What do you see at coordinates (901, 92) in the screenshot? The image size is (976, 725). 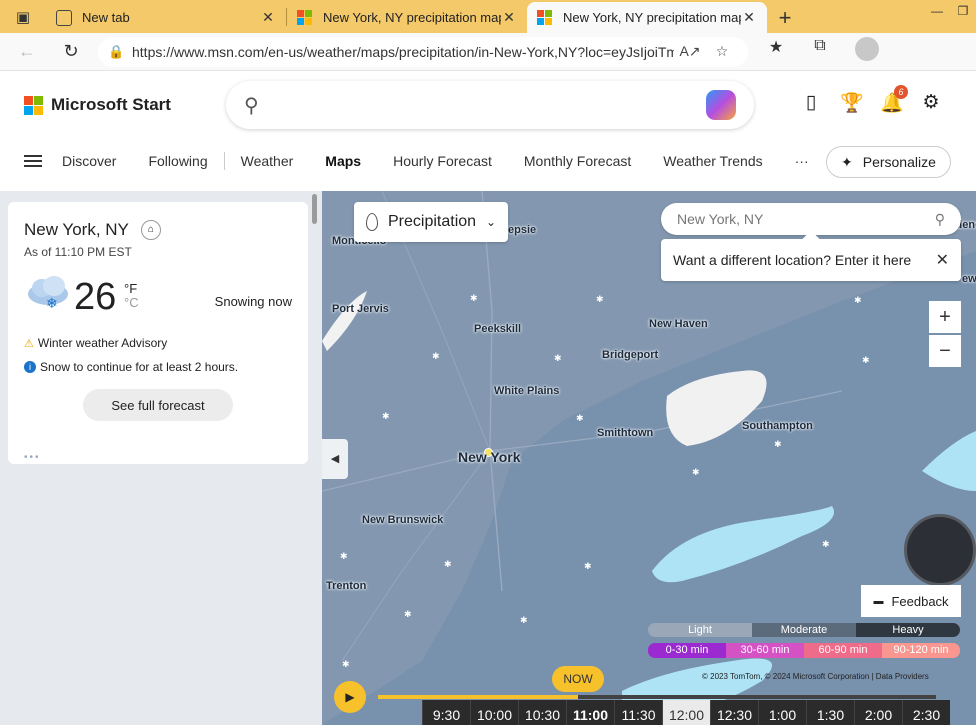 I see `notification-badge: 6` at bounding box center [901, 92].